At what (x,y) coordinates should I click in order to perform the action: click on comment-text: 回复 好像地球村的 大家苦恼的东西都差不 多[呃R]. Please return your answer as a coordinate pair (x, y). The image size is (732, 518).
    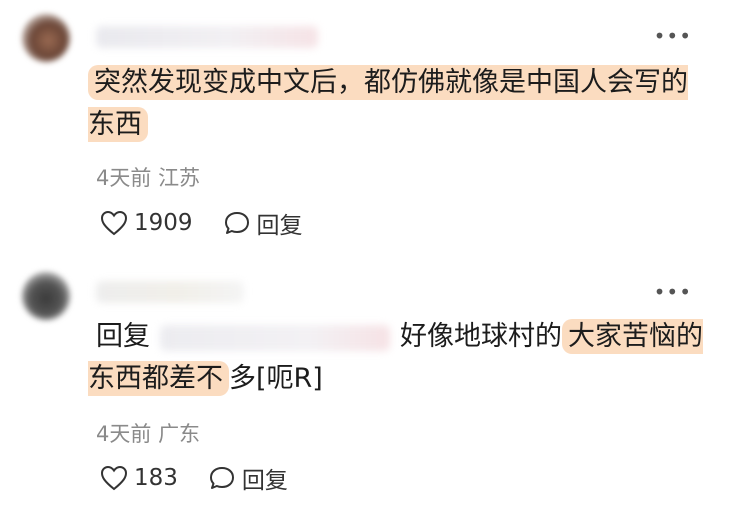
    Looking at the image, I should click on (398, 358).